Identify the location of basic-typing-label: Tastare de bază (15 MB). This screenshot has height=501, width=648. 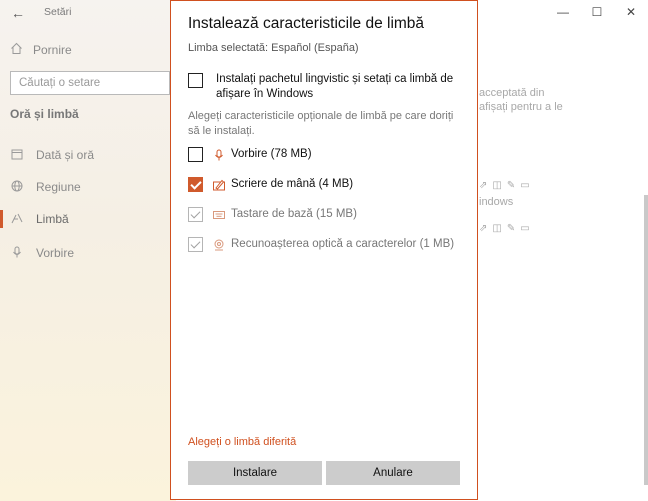
(294, 214).